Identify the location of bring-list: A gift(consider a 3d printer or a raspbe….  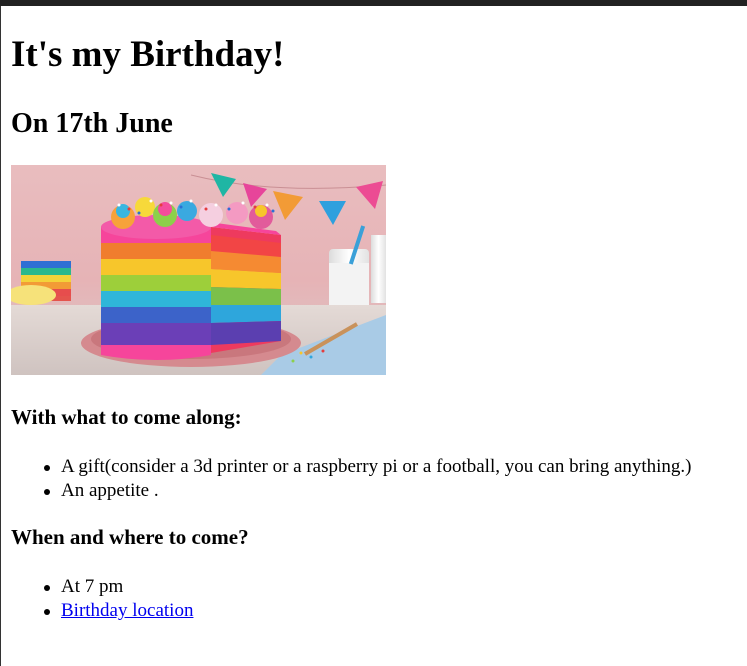
(351, 479).